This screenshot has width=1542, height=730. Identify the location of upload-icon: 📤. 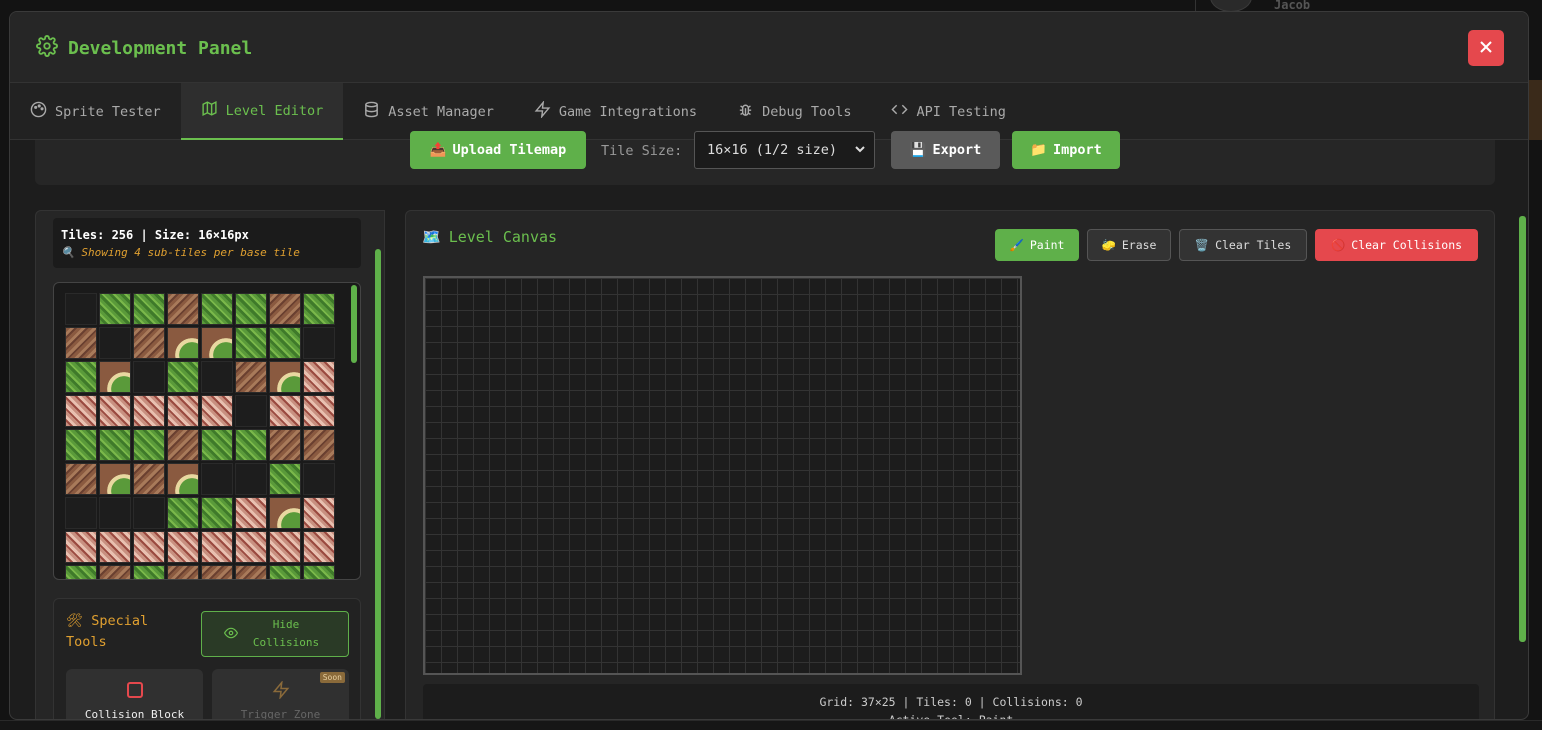
(438, 150).